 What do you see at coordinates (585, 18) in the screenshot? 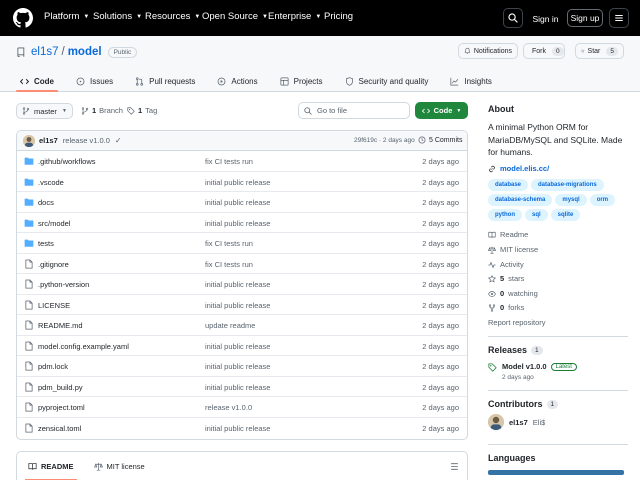
I see `sign-up-button: Sign up` at bounding box center [585, 18].